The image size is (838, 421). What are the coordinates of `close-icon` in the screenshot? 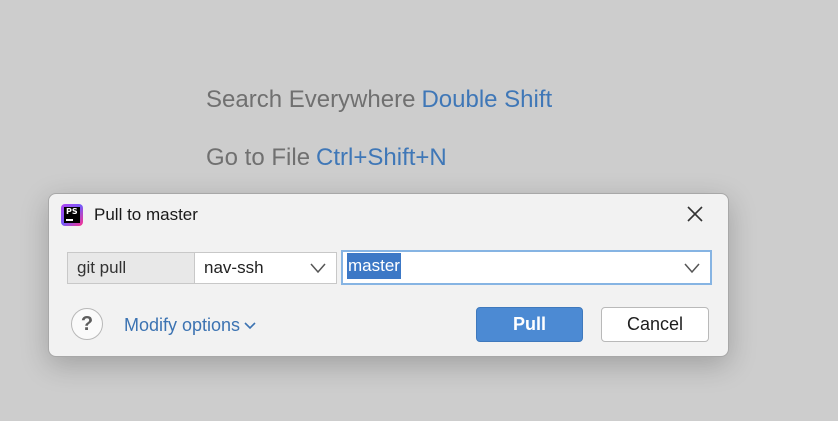 It's located at (695, 214).